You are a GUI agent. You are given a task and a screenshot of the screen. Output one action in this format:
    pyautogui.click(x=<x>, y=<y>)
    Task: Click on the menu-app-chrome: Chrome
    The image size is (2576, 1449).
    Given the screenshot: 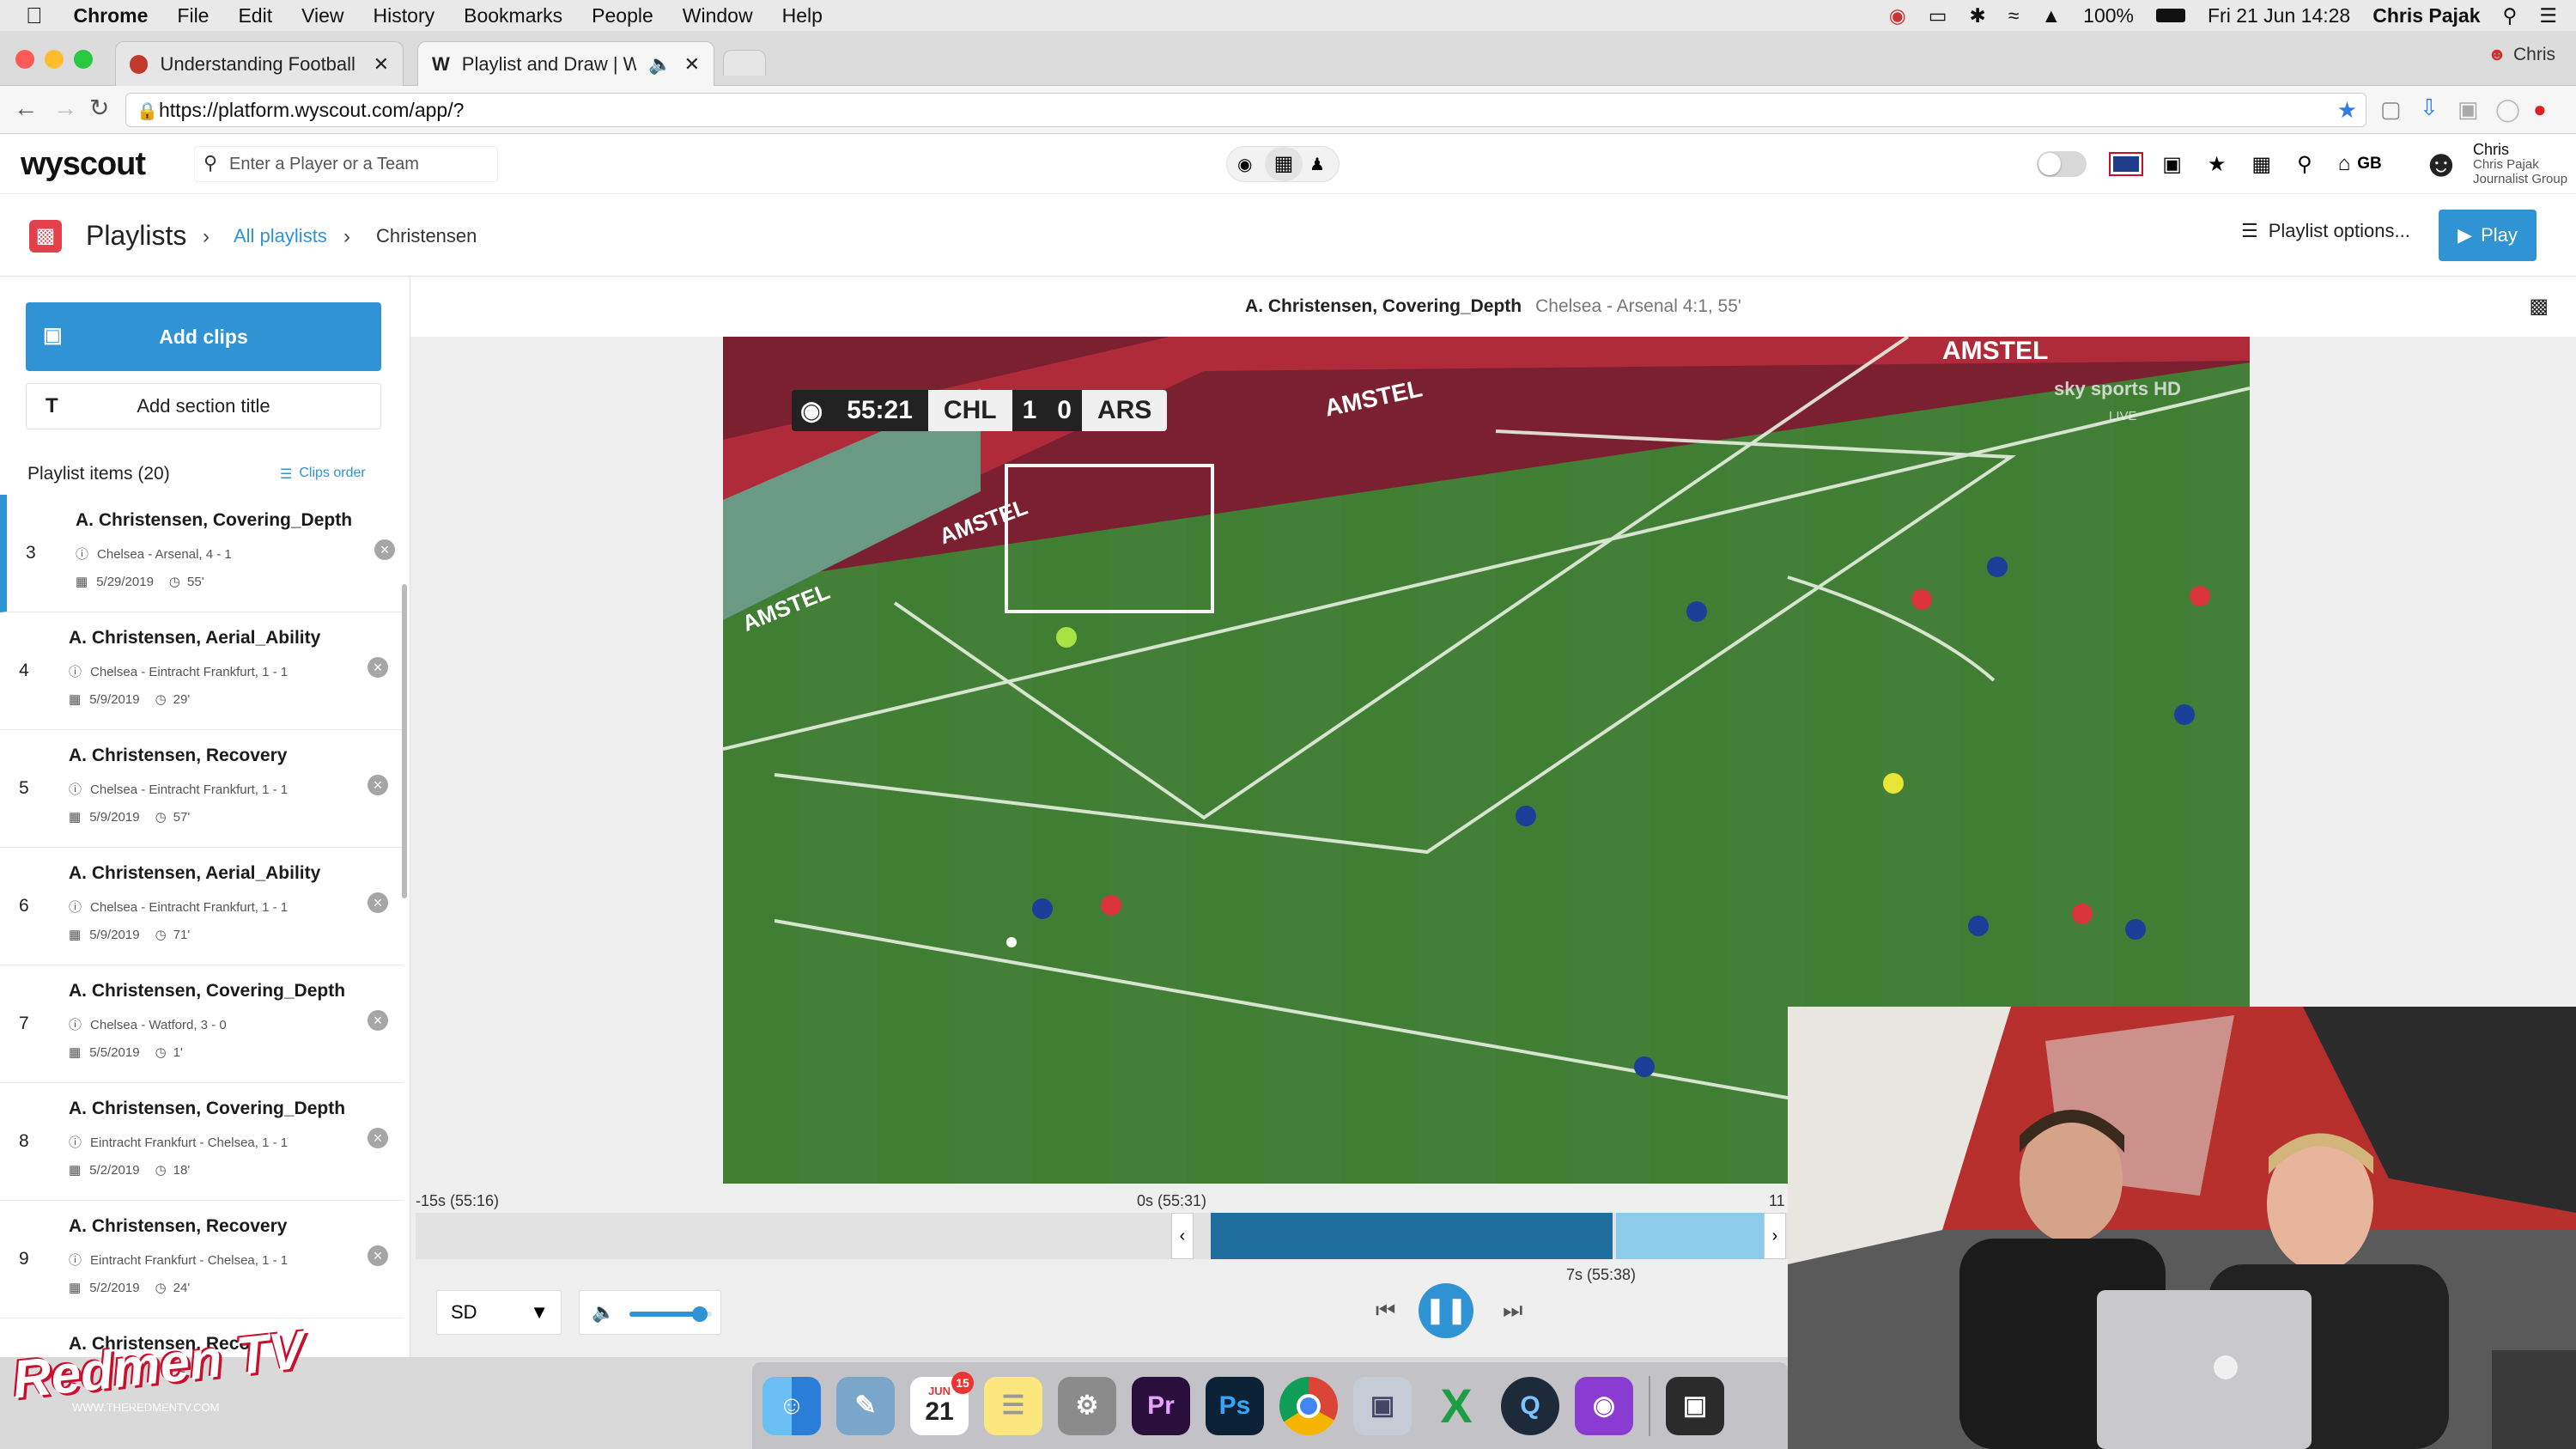 What is the action you would take?
    pyautogui.click(x=112, y=15)
    